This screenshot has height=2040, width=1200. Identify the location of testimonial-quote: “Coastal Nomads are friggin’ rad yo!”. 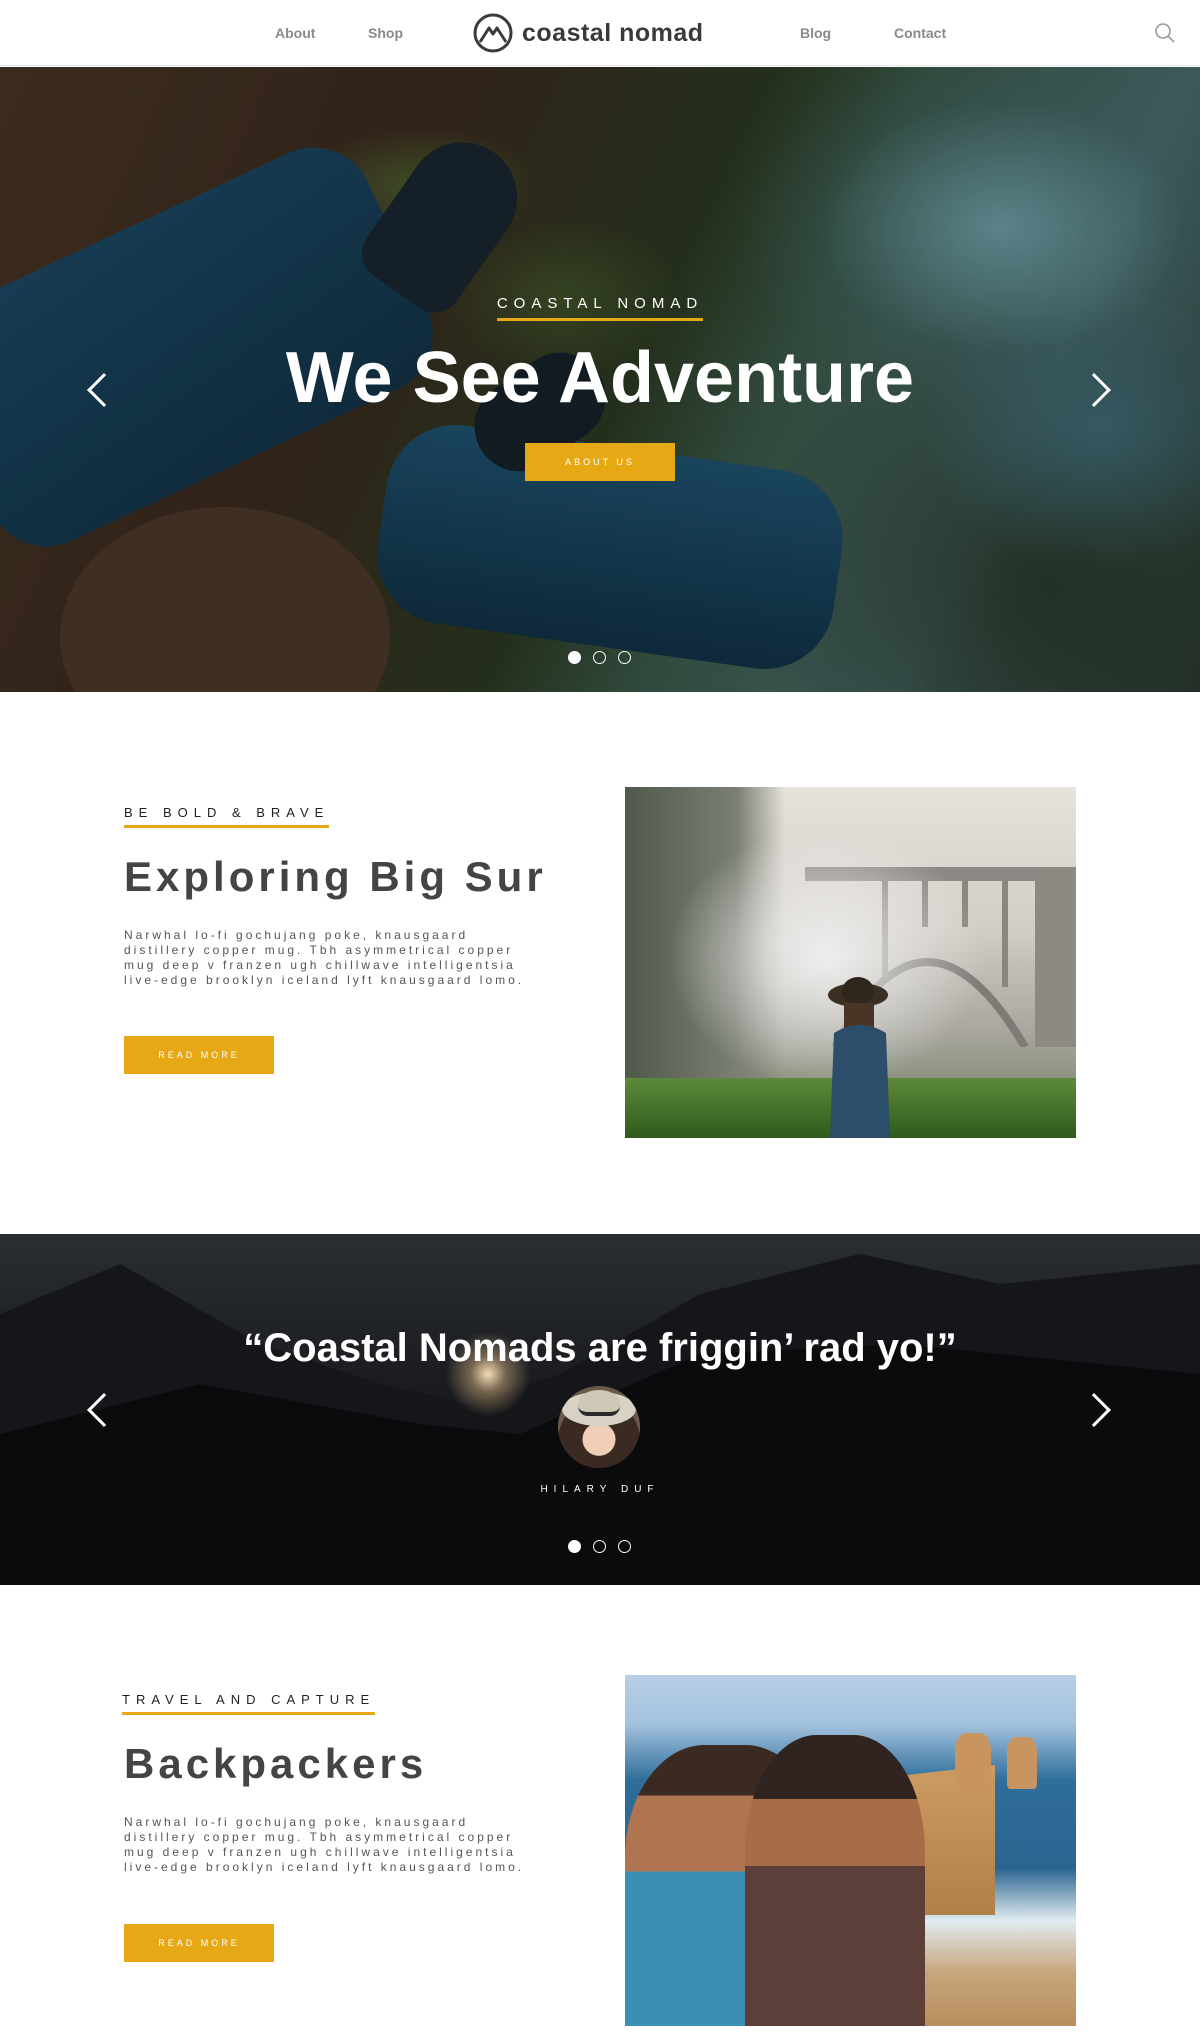
(600, 1348).